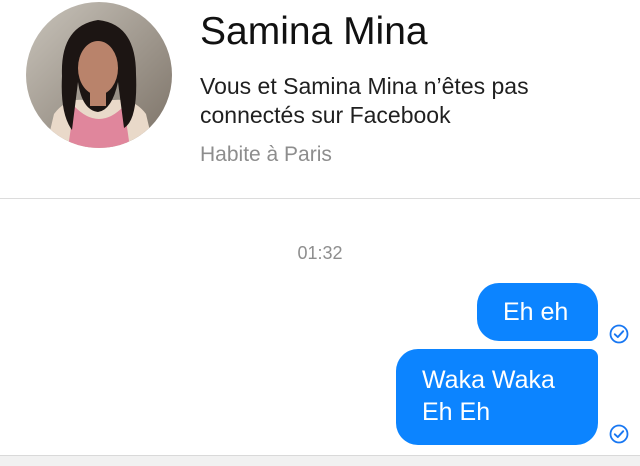  Describe the element at coordinates (266, 154) in the screenshot. I see `profile-location: Habite à Paris` at that location.